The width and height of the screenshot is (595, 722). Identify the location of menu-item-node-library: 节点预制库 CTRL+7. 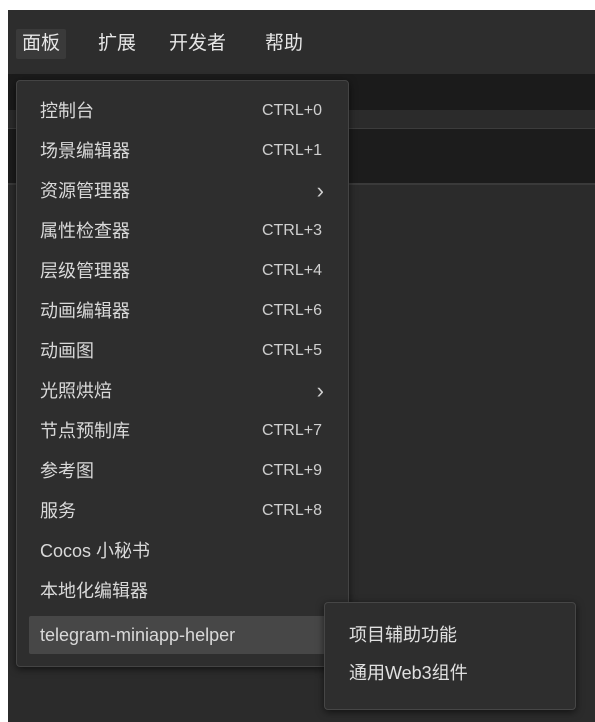
(182, 431).